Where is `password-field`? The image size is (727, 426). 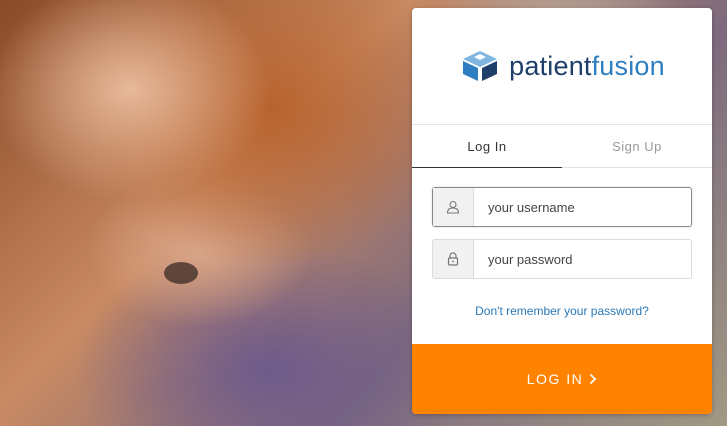
password-field is located at coordinates (562, 259).